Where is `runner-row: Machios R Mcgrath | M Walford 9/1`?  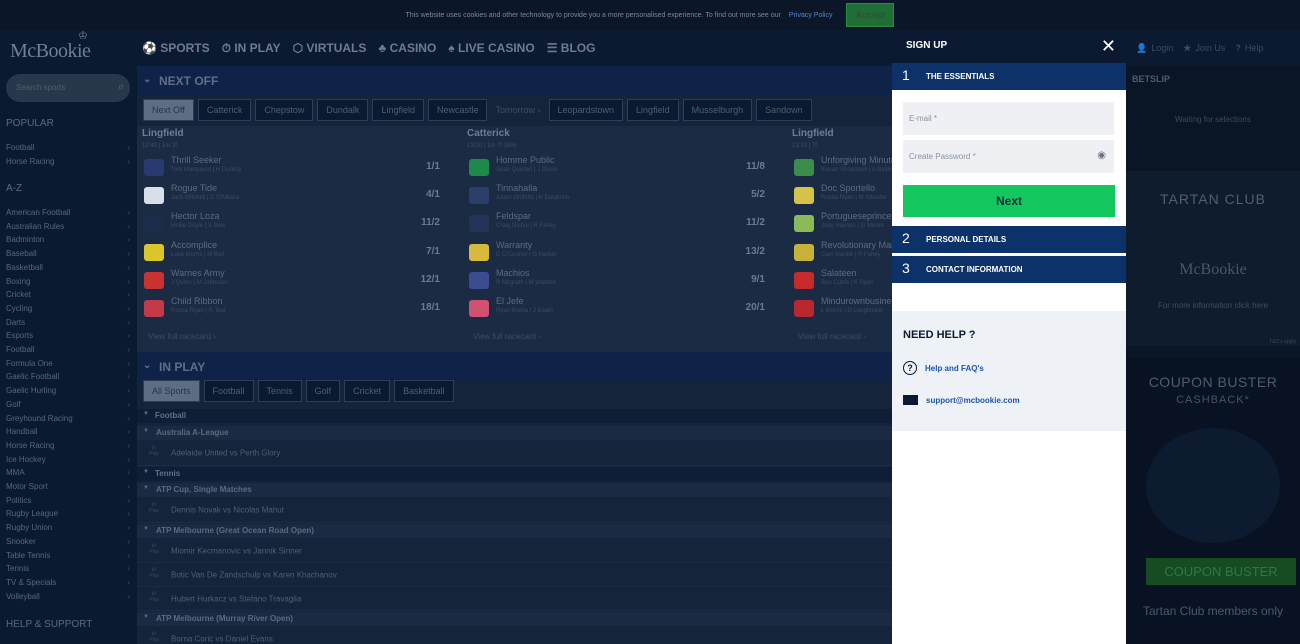 runner-row: Machios R Mcgrath | M Walford 9/1 is located at coordinates (619, 280).